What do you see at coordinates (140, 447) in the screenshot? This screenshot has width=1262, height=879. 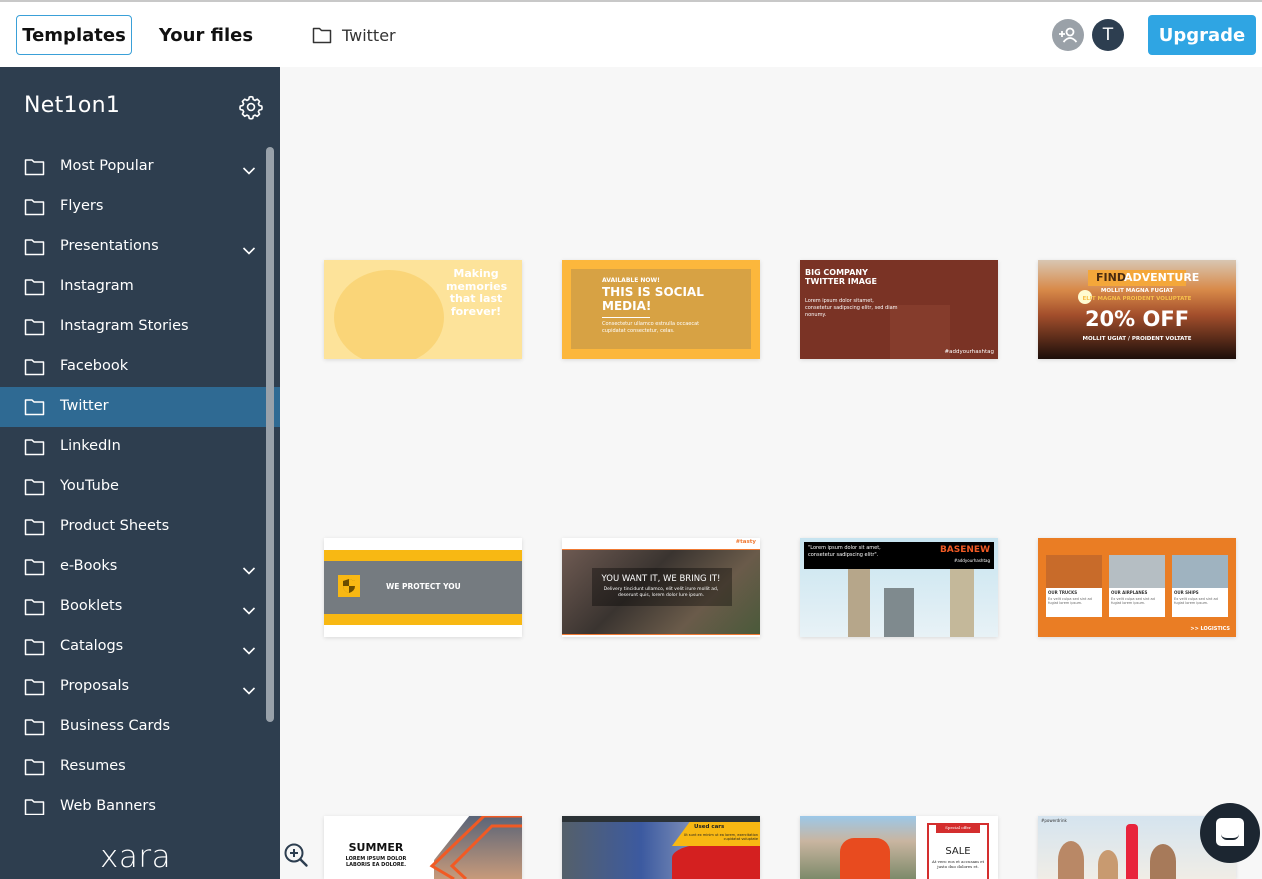 I see `sidebar-item-linkedin: LinkedIn` at bounding box center [140, 447].